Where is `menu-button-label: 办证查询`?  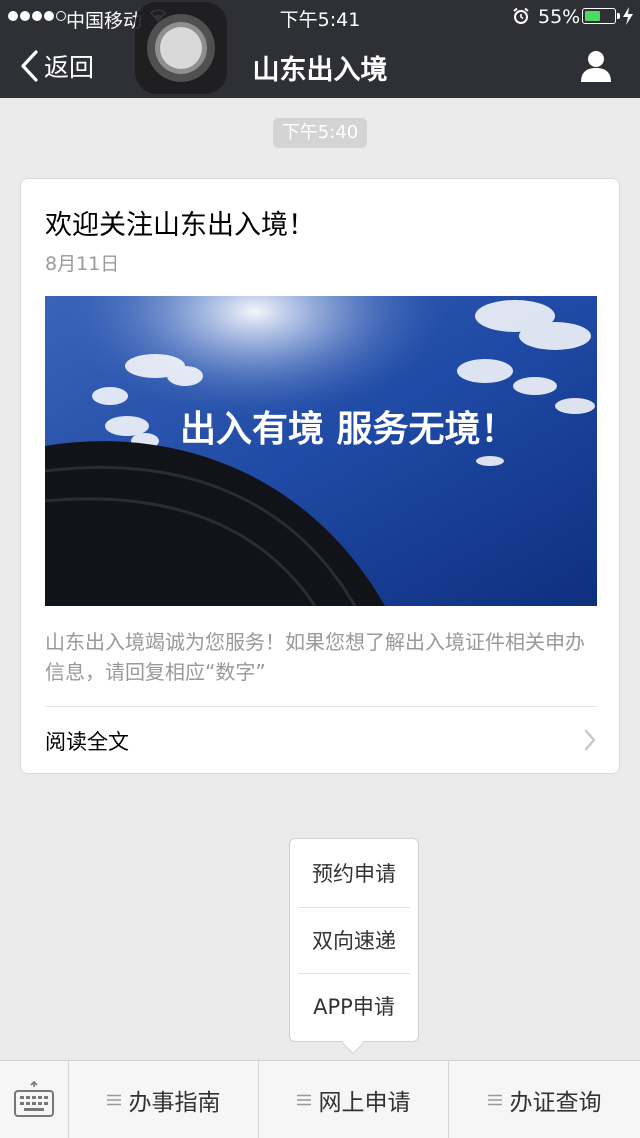
menu-button-label: 办证查询 is located at coordinates (555, 1103).